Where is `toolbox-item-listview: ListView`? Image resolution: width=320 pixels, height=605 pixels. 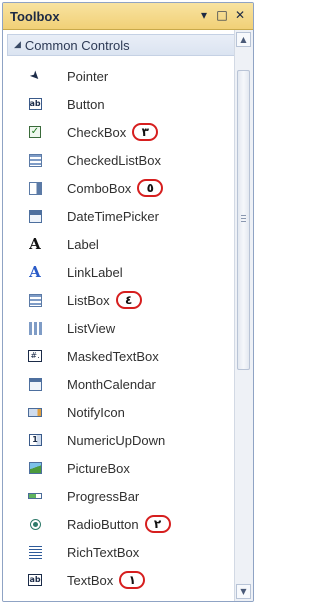 toolbox-item-listview: ListView is located at coordinates (119, 328).